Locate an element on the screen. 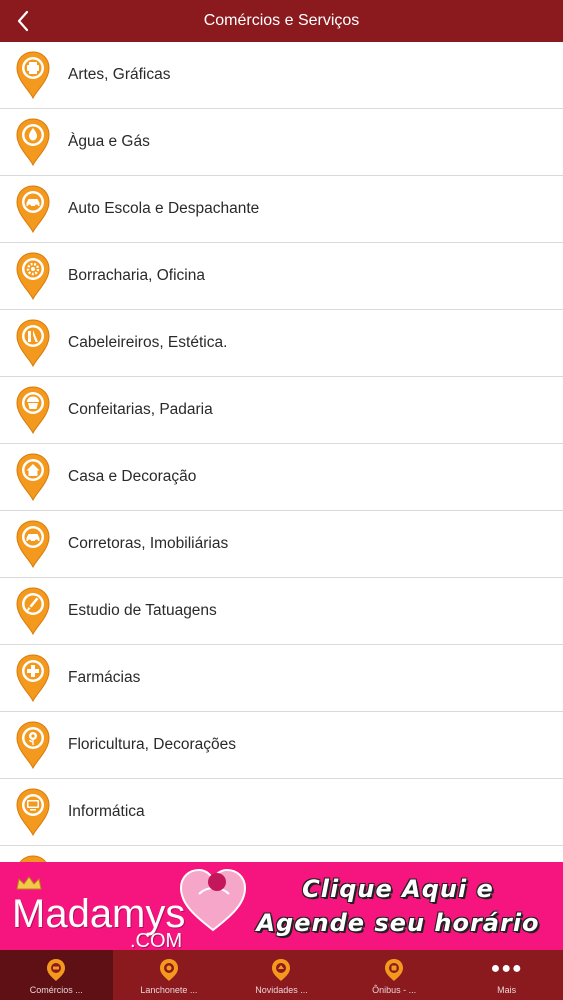 The image size is (563, 1000). hair-salon-icon is located at coordinates (33, 343).